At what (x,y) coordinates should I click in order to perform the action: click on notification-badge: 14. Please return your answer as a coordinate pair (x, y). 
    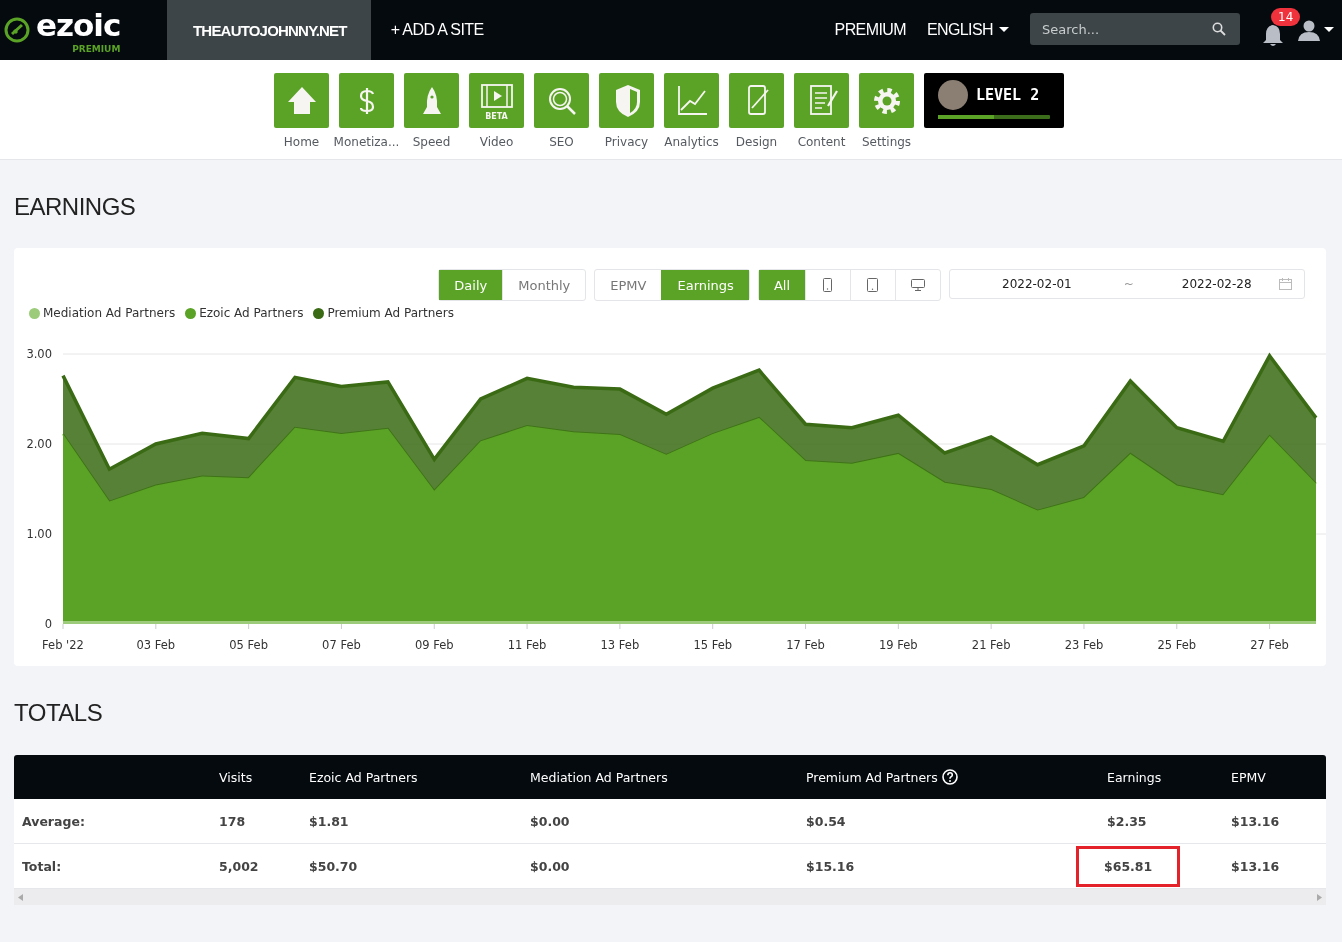
    Looking at the image, I should click on (1286, 17).